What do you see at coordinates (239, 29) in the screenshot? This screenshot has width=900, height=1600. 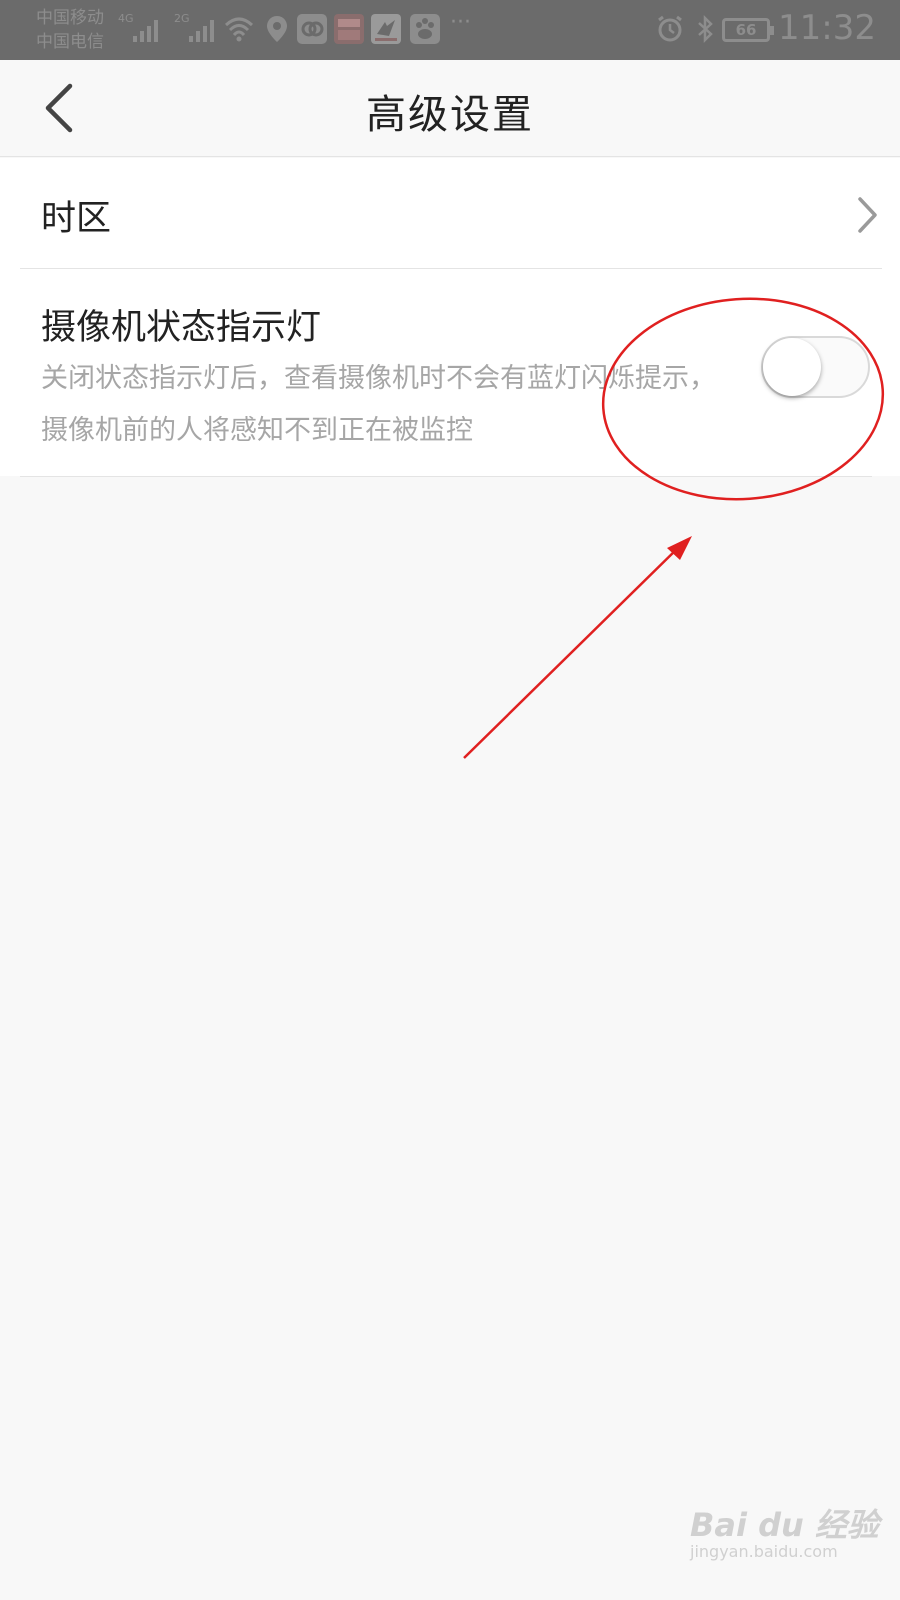 I see `wifi-icon` at bounding box center [239, 29].